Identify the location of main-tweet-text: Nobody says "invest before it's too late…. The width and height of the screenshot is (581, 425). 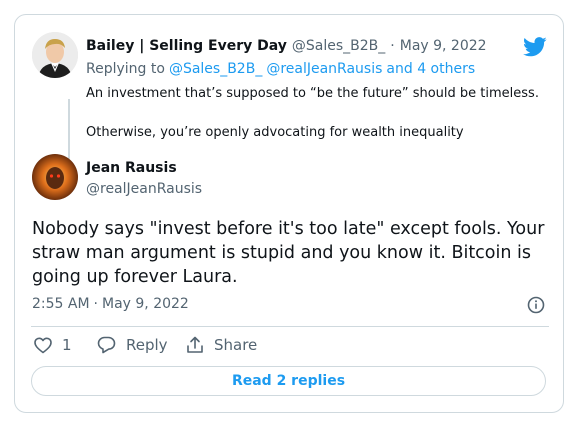
(288, 253).